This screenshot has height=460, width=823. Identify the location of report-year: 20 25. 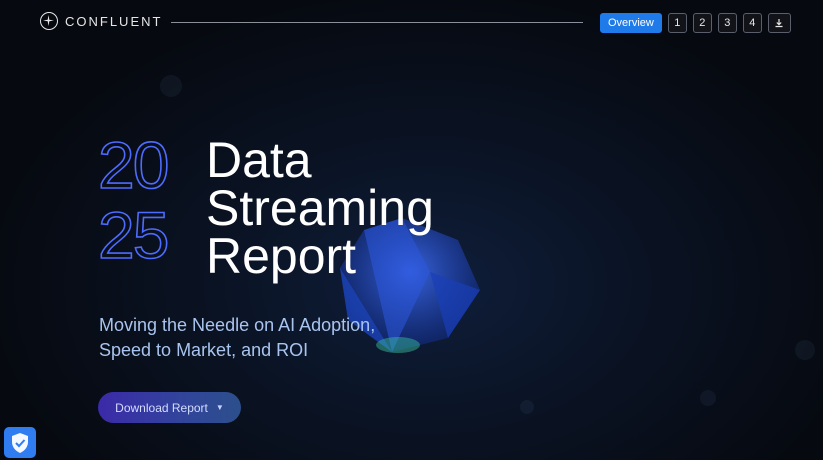
(133, 200).